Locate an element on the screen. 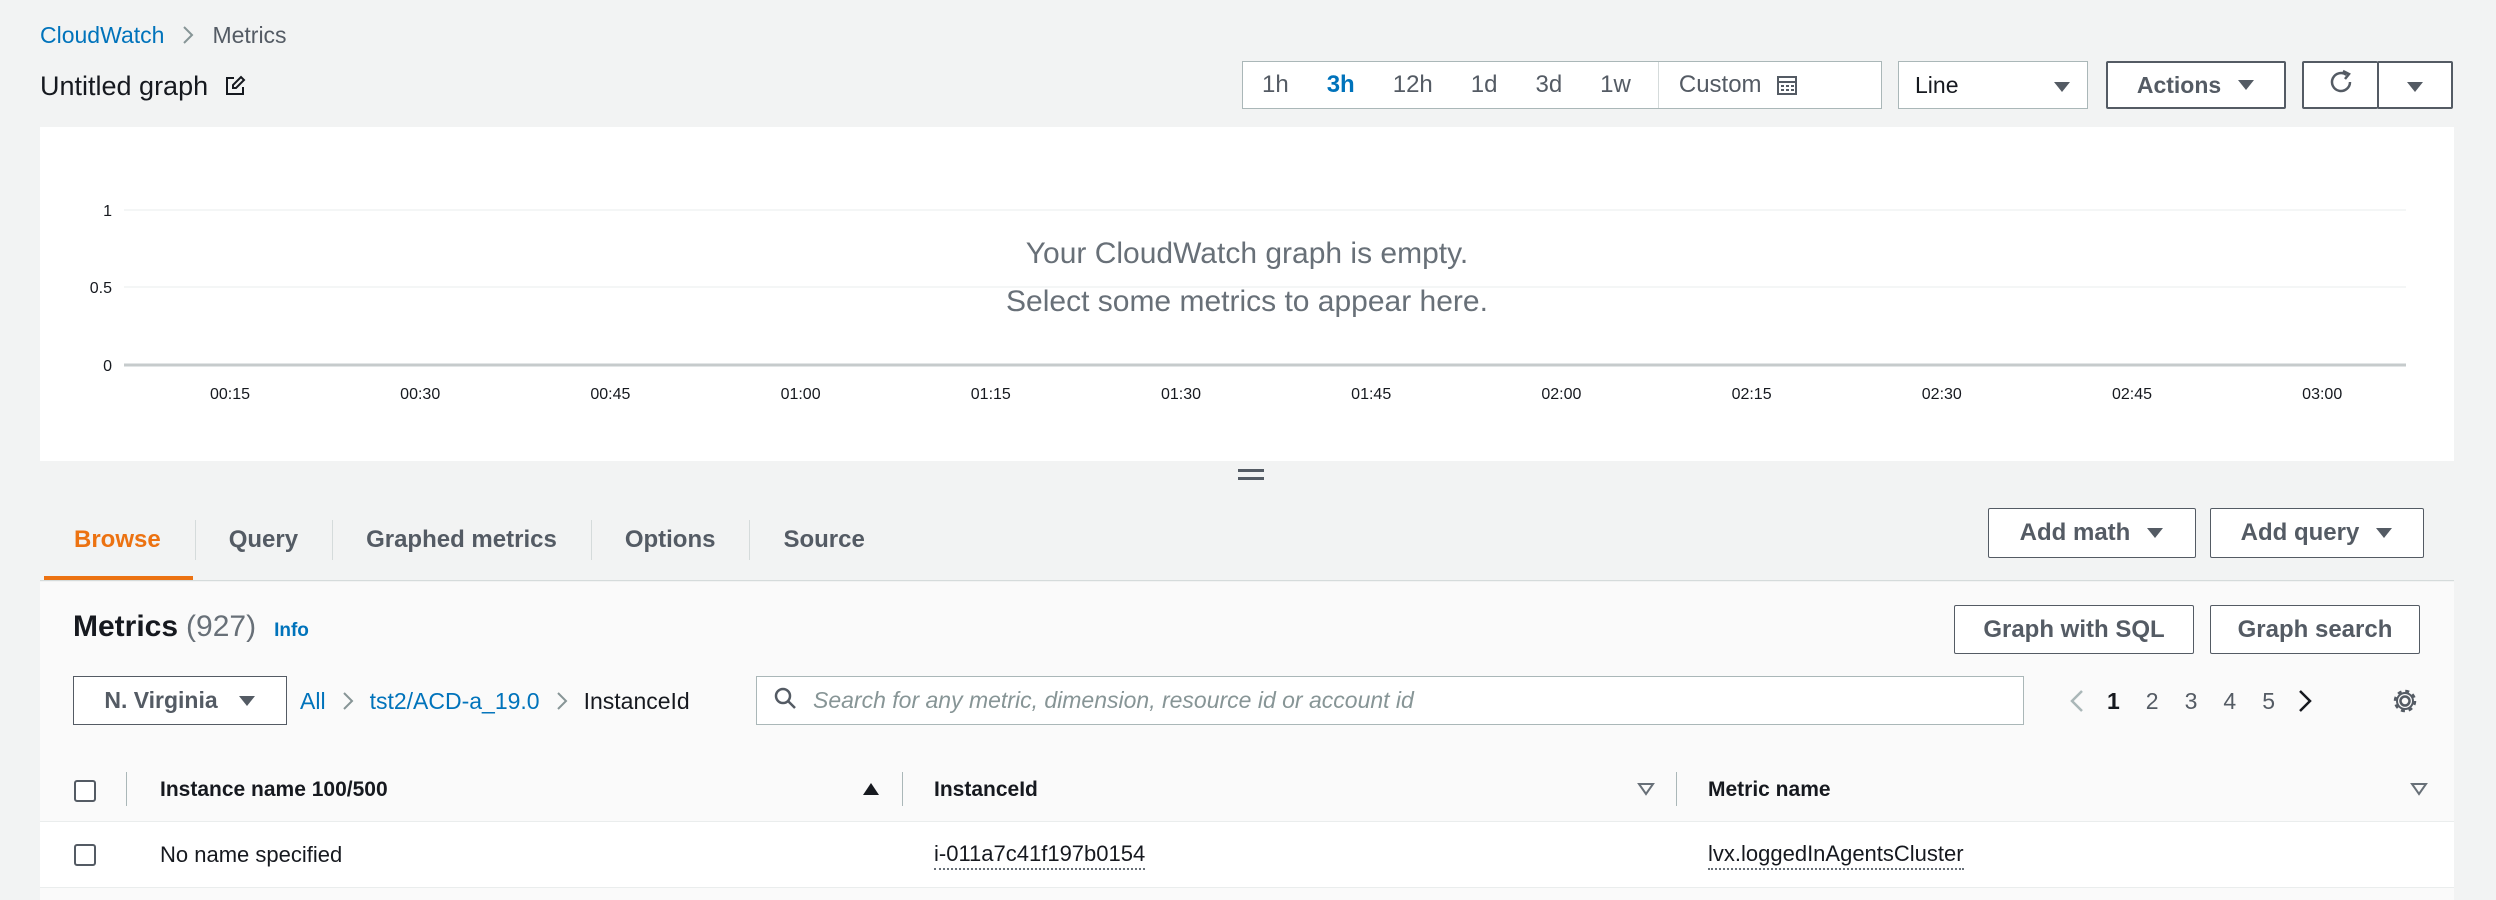 The height and width of the screenshot is (900, 2496). refresh-icon is located at coordinates (2341, 85).